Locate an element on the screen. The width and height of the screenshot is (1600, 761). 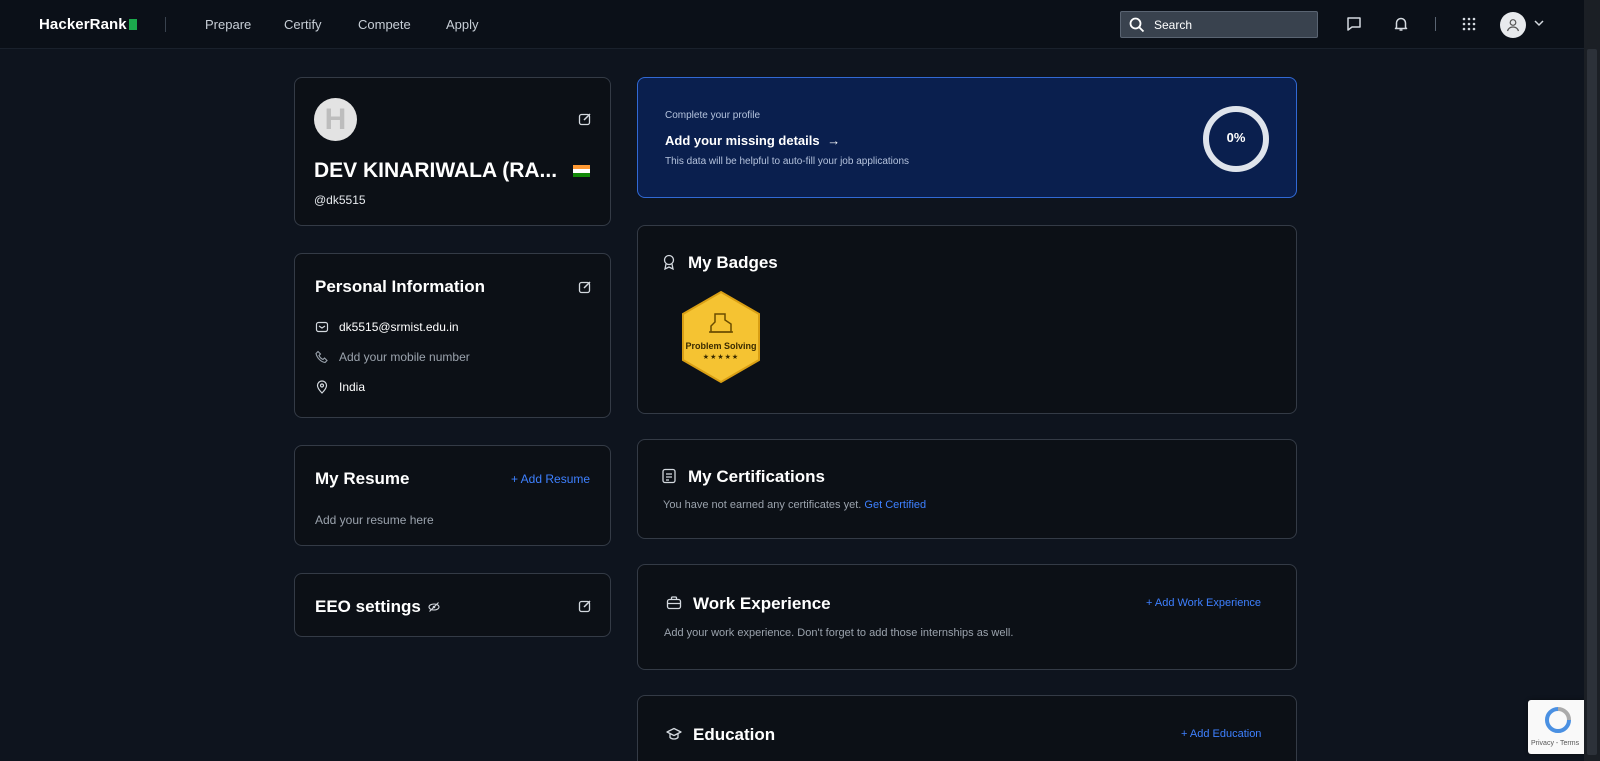
progress-percent: 0% is located at coordinates (1236, 137).